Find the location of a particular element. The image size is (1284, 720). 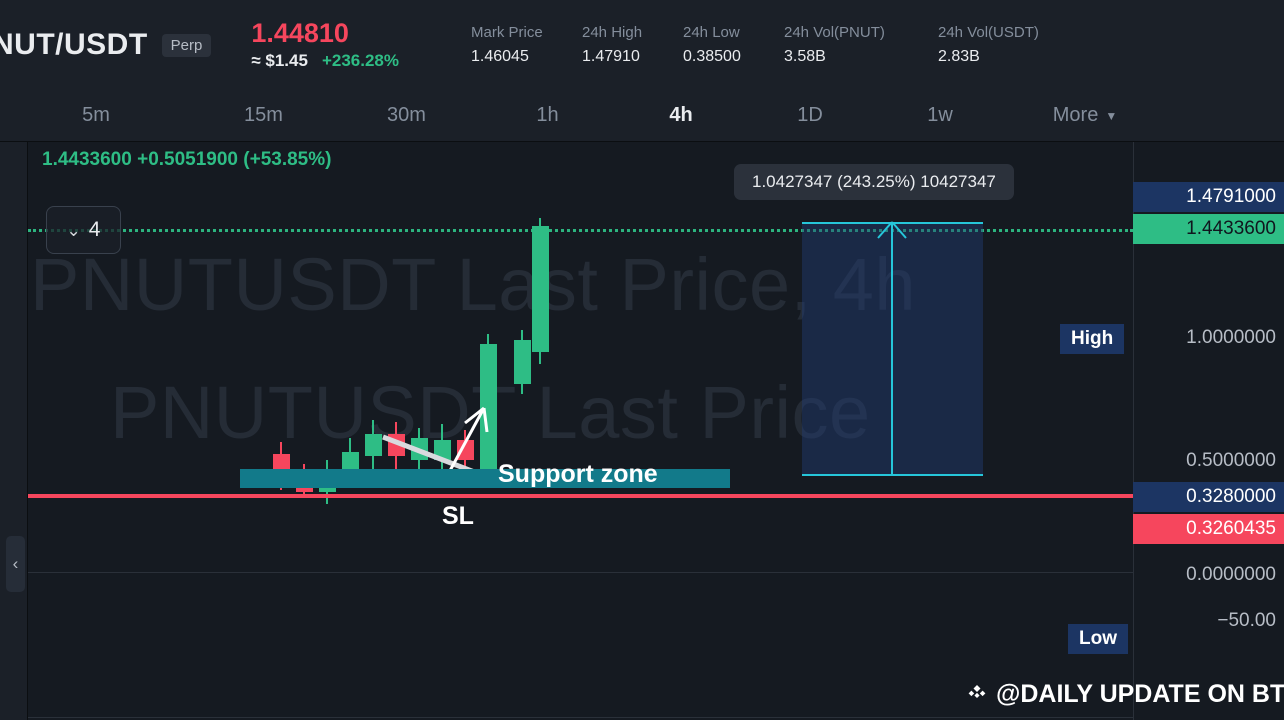

left-toolbar-rail: ‹ is located at coordinates (14, 431).